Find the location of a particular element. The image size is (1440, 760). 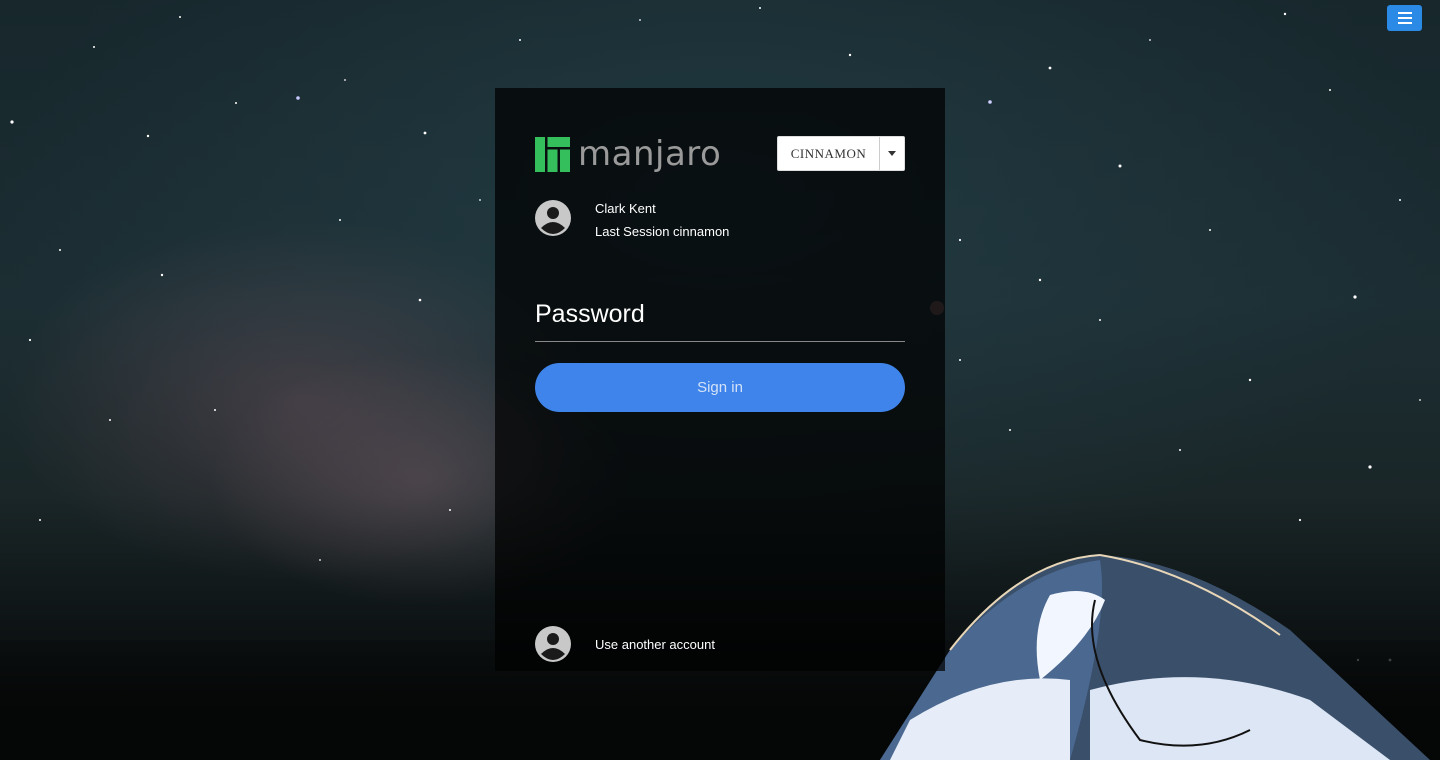

session-dropdown-toggle is located at coordinates (891, 153).